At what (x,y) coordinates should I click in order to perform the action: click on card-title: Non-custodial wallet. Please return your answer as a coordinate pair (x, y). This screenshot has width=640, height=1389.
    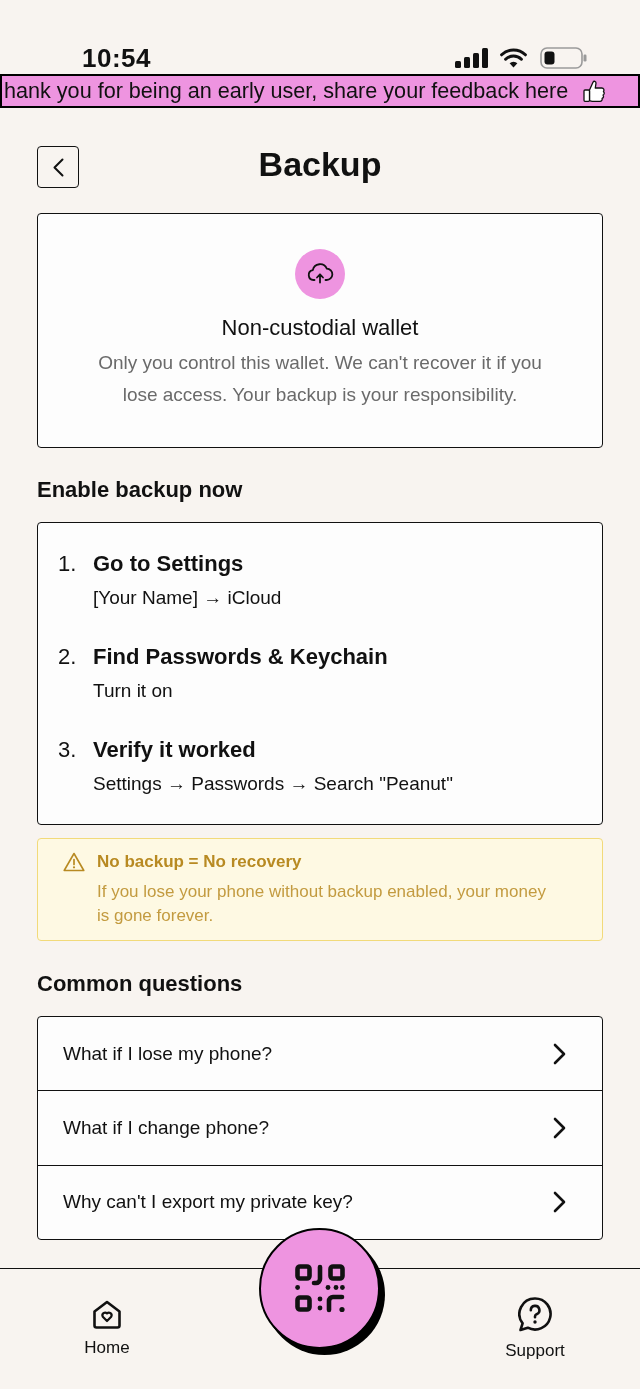
    Looking at the image, I should click on (320, 328).